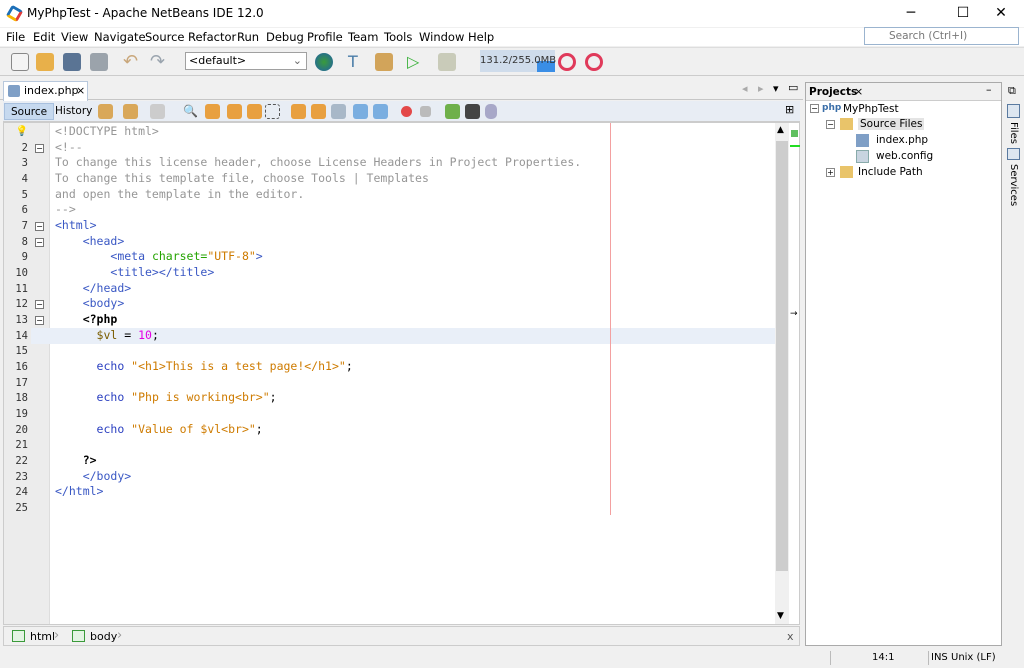 The width and height of the screenshot is (1024, 668). Describe the element at coordinates (1013, 133) in the screenshot. I see `files-tab: Files` at that location.